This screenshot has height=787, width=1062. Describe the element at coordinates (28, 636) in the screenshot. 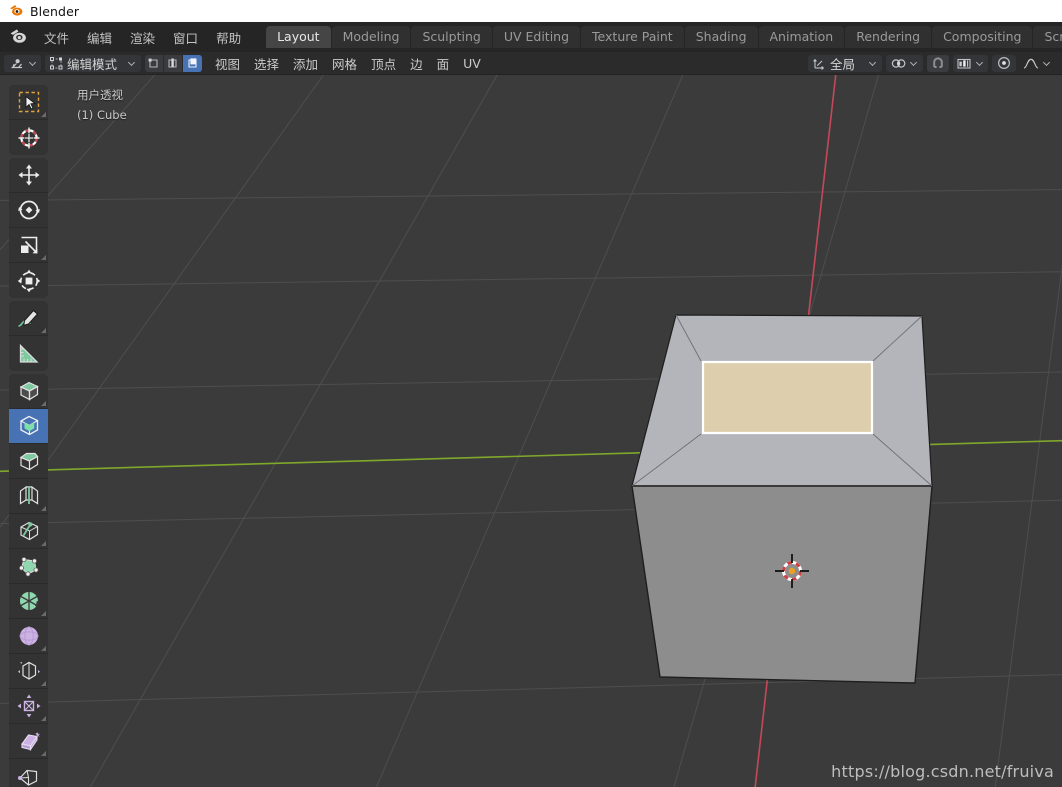

I see `smooth-tool` at that location.